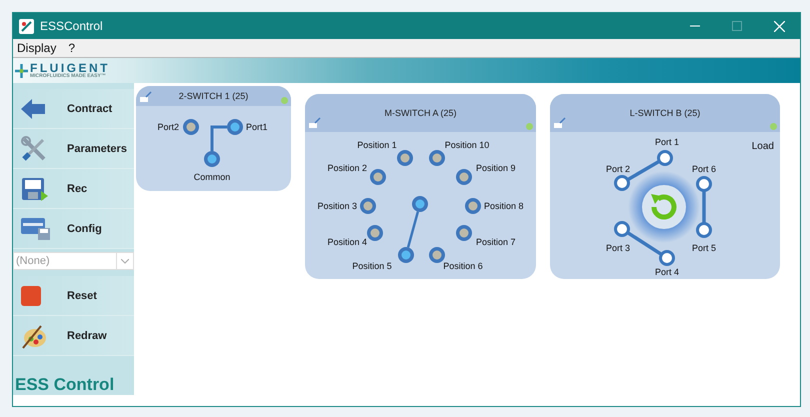 The image size is (810, 417). I want to click on port-label: Port 6, so click(704, 169).